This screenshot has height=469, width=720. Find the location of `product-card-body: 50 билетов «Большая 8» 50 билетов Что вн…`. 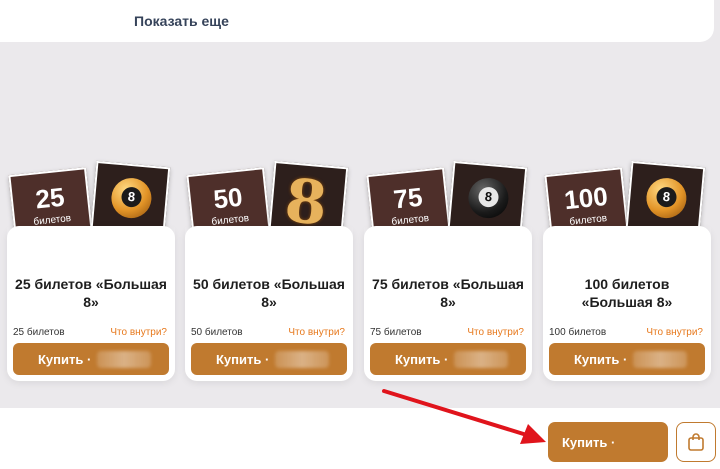

product-card-body: 50 билетов «Большая 8» 50 билетов Что вн… is located at coordinates (269, 303).